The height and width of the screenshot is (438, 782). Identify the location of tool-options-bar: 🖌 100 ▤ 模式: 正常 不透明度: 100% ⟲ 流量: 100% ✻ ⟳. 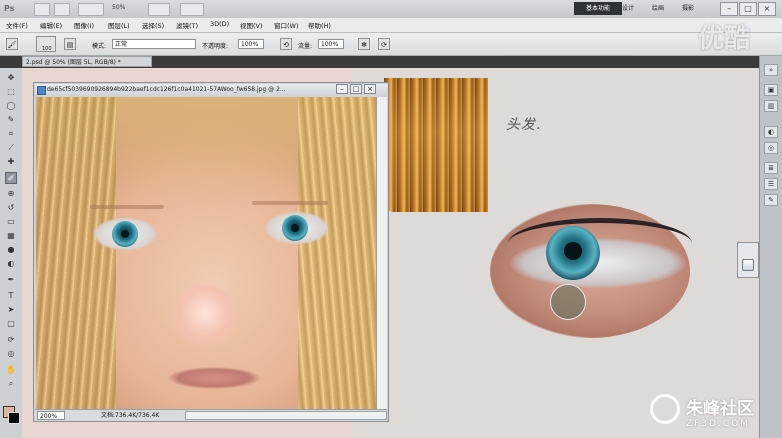
(391, 44).